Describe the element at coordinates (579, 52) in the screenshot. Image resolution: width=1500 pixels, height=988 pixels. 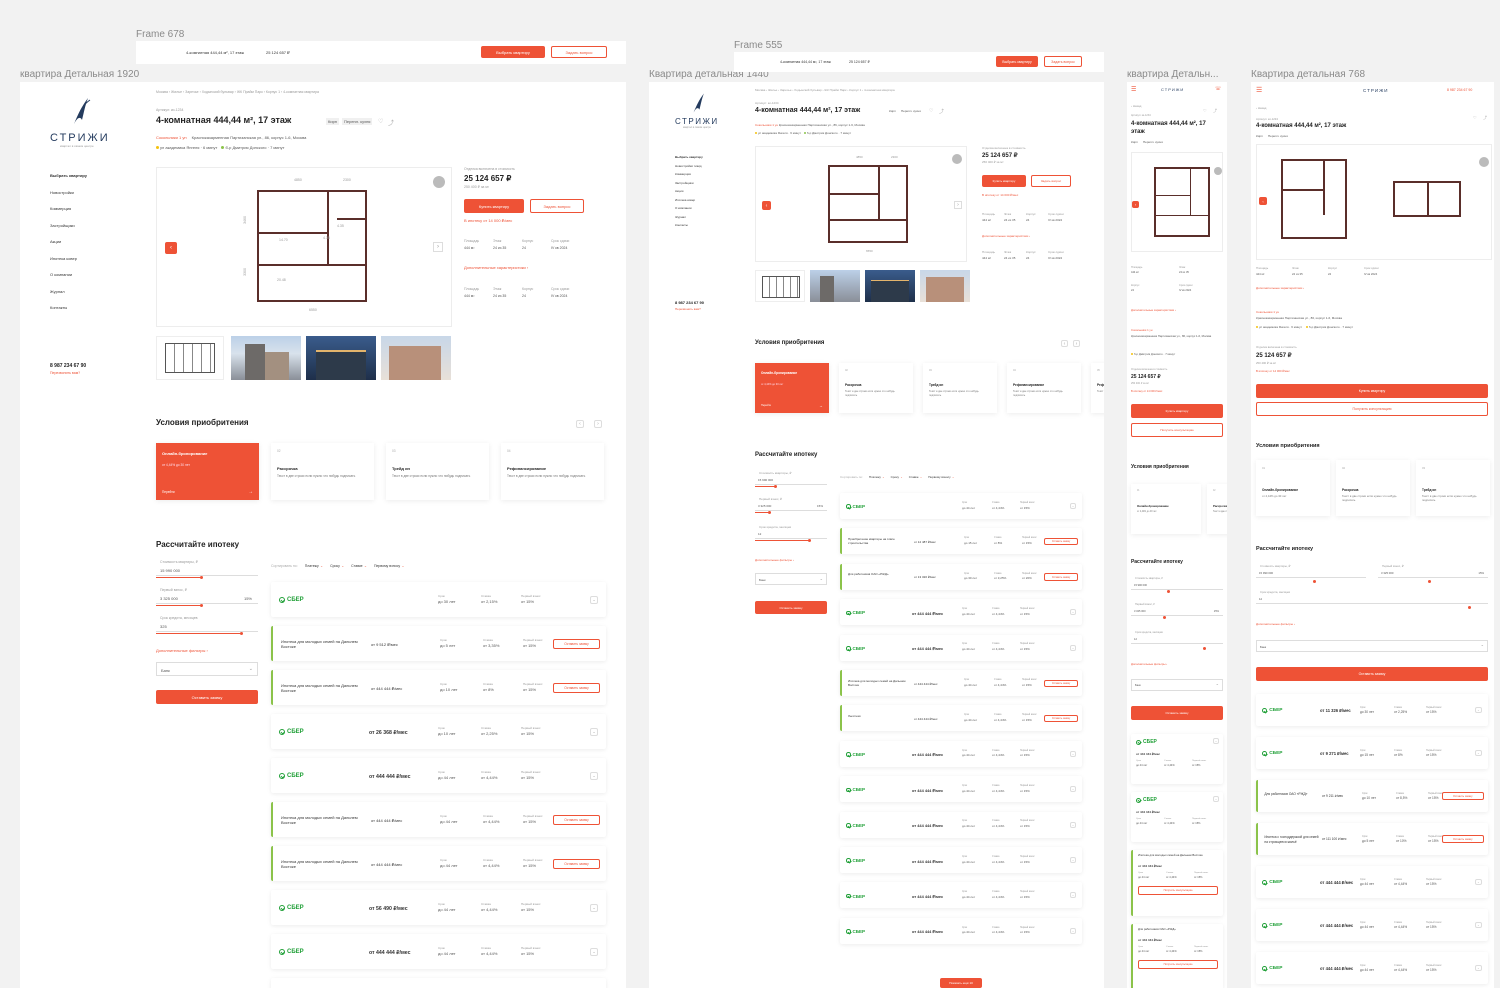
I see `sticky-ask-button: Задать вопрос` at that location.